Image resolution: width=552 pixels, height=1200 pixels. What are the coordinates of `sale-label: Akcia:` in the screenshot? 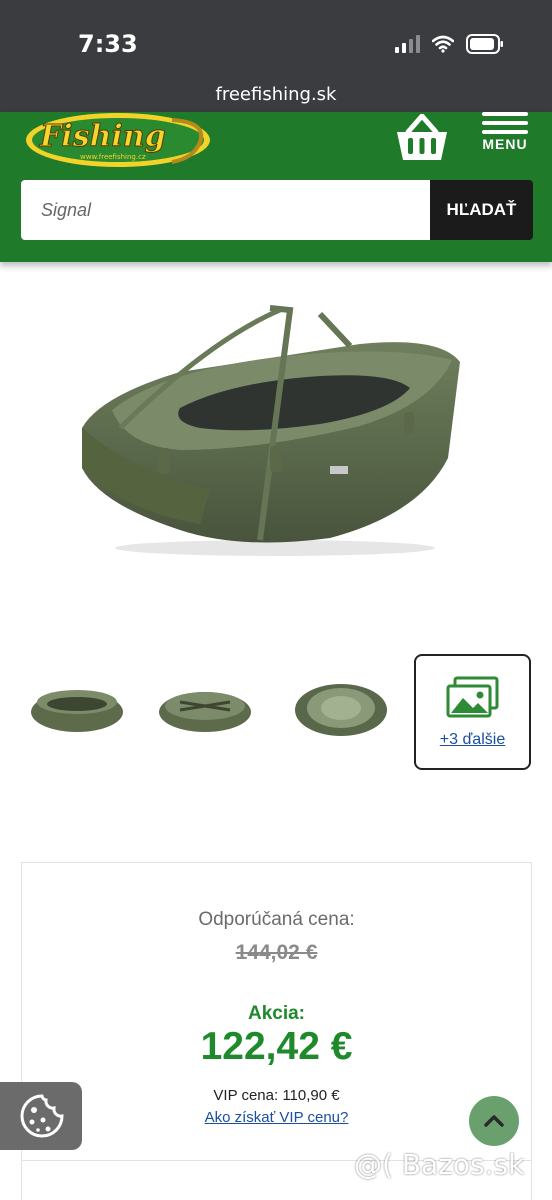 It's located at (276, 1013).